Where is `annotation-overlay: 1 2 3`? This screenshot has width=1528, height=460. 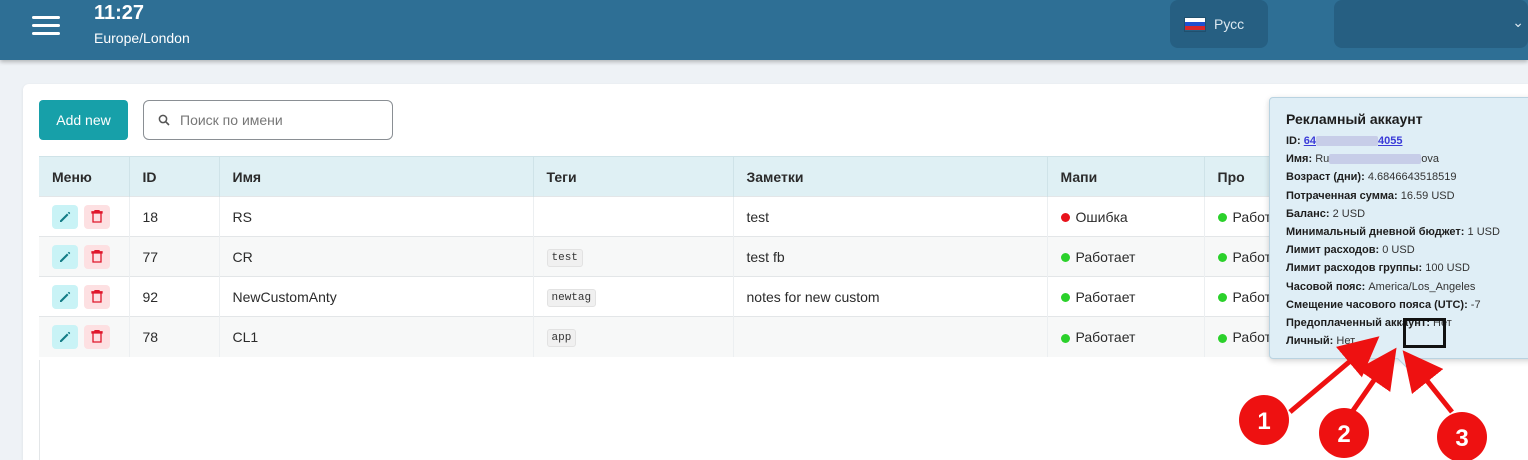
annotation-overlay: 1 2 3 is located at coordinates (1363, 398).